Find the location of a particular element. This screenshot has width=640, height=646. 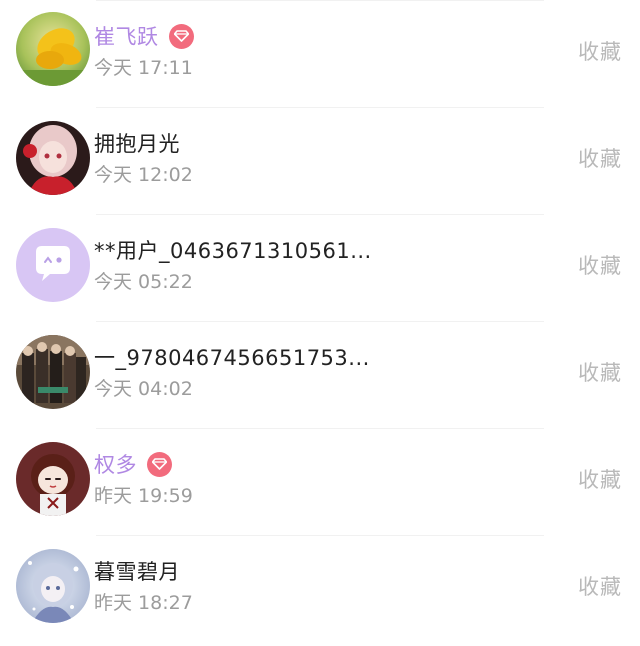

name-line: 崔飞跃 is located at coordinates (144, 36).